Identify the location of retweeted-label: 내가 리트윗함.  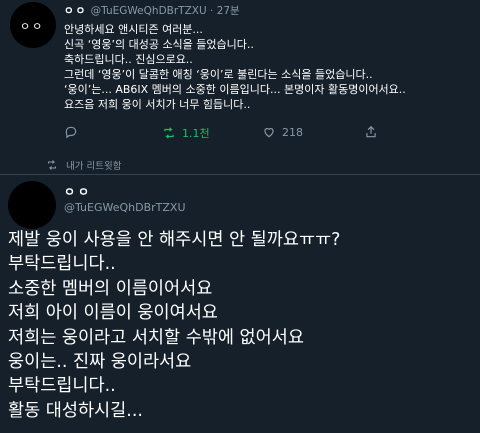
(94, 166).